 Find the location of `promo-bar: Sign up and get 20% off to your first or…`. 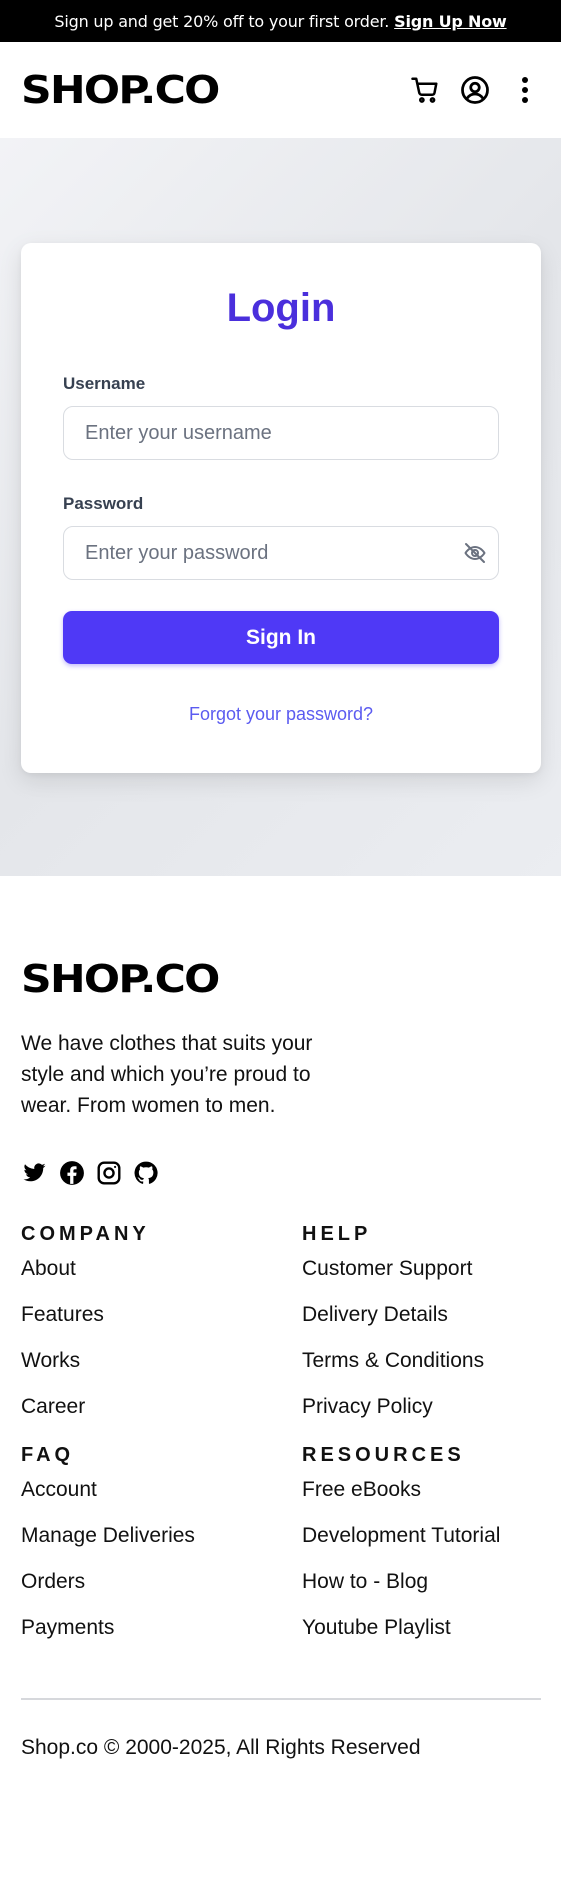

promo-bar: Sign up and get 20% off to your first or… is located at coordinates (280, 21).